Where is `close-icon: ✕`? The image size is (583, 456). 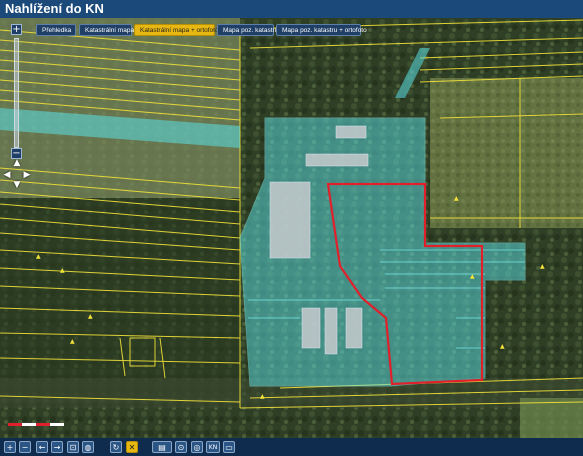 close-icon: ✕ is located at coordinates (132, 447).